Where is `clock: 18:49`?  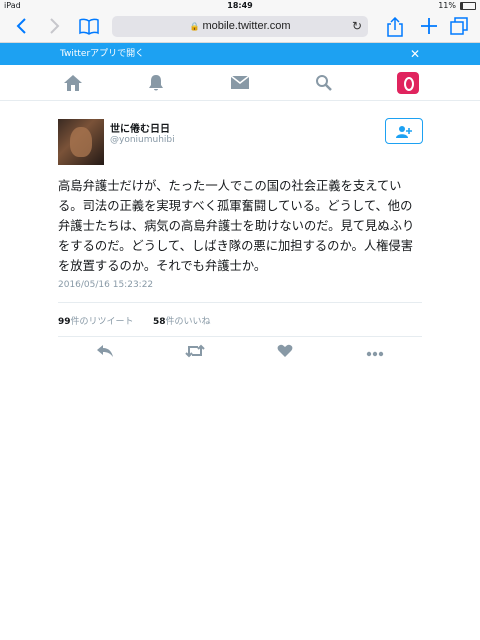 clock: 18:49 is located at coordinates (240, 5).